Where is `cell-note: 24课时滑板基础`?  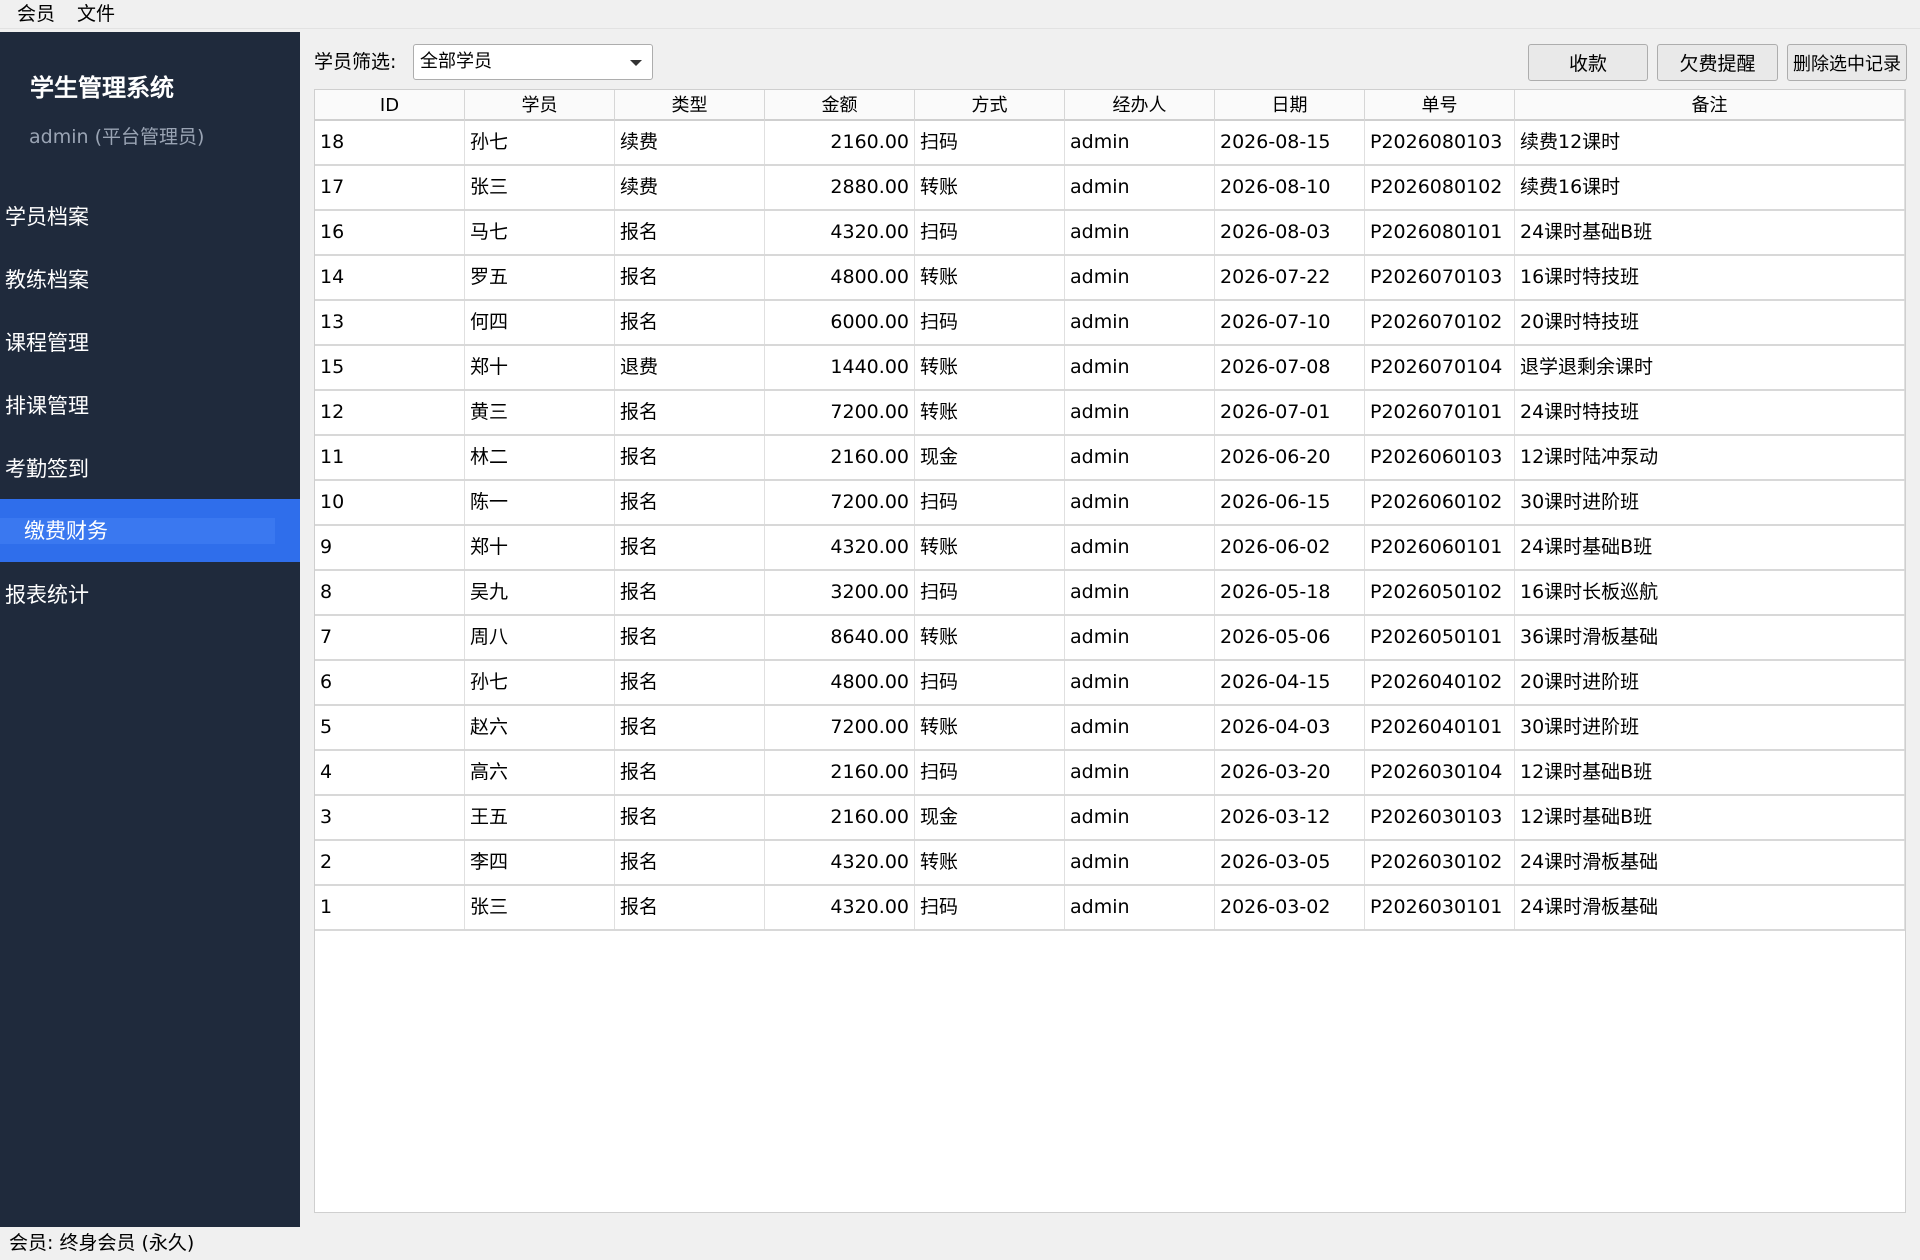
cell-note: 24课时滑板基础 is located at coordinates (1710, 862).